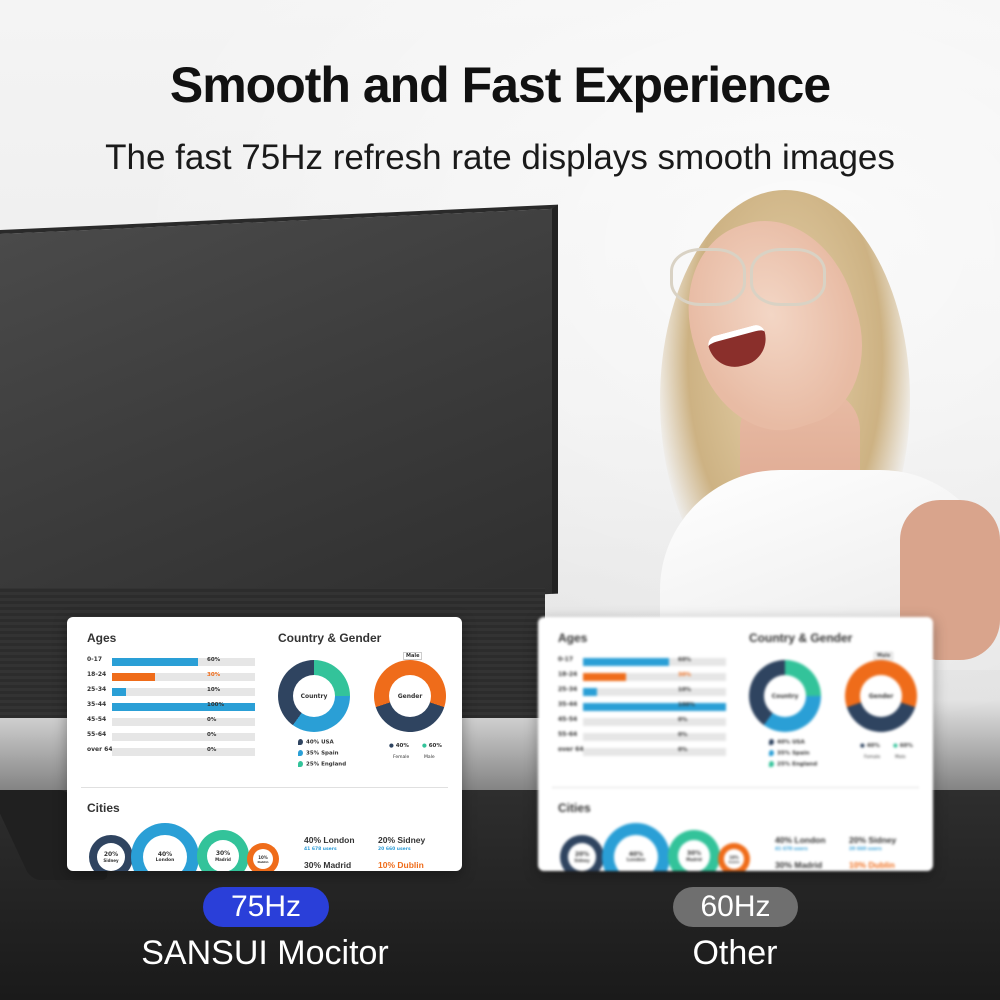 This screenshot has width=1000, height=1000. Describe the element at coordinates (800, 840) in the screenshot. I see `stat-london: 40% London` at that location.